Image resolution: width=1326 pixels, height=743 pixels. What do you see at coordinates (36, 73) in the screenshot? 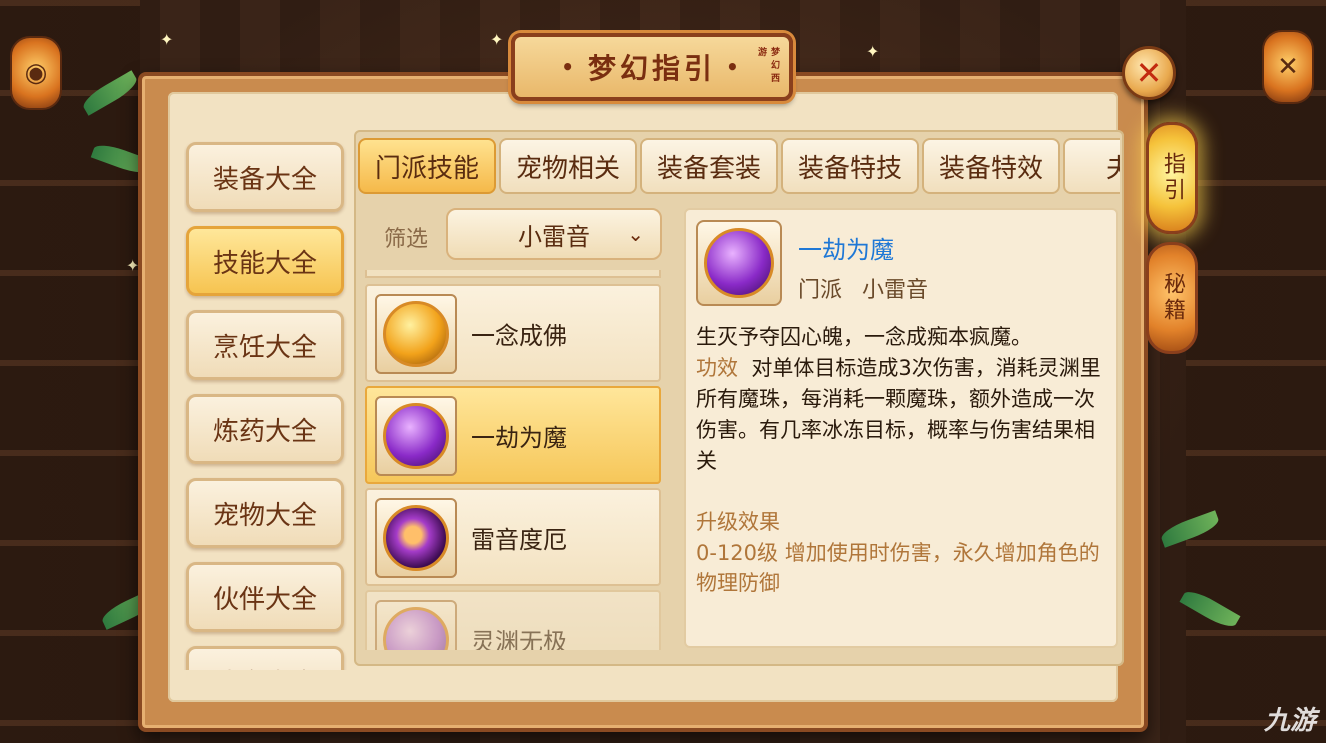
I see `eye-lantern-icon: ◉` at bounding box center [36, 73].